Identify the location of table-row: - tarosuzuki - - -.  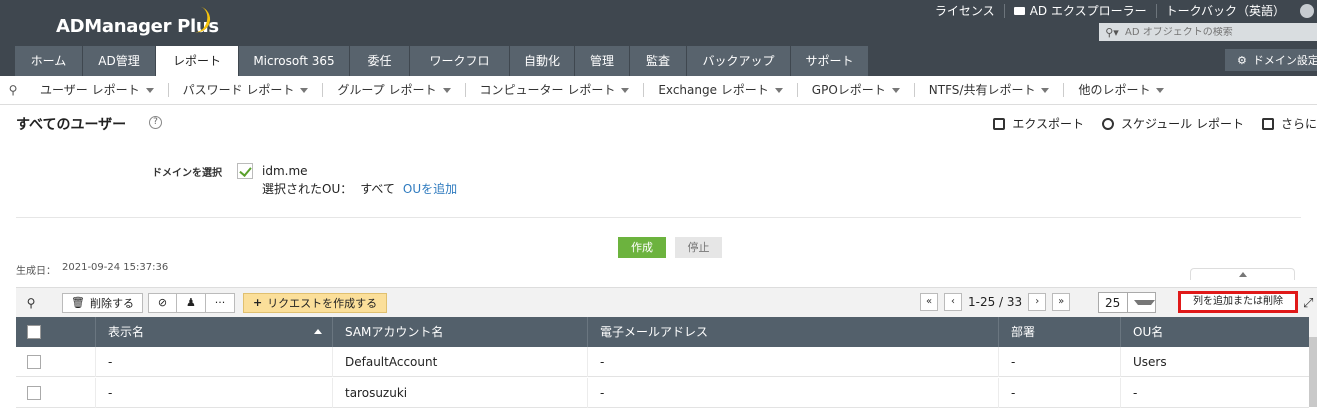
(662, 393).